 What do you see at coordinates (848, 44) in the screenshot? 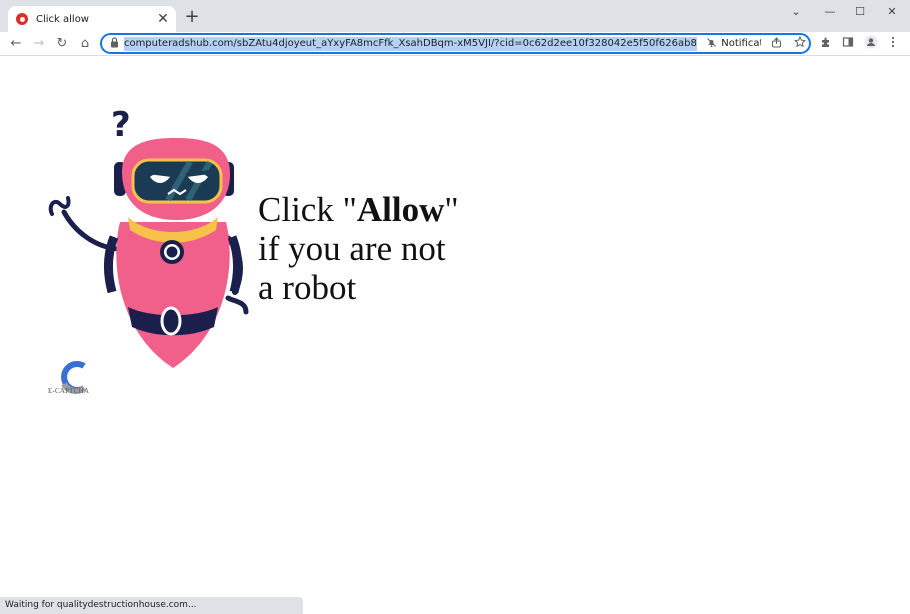
I see `side-panel-icon` at bounding box center [848, 44].